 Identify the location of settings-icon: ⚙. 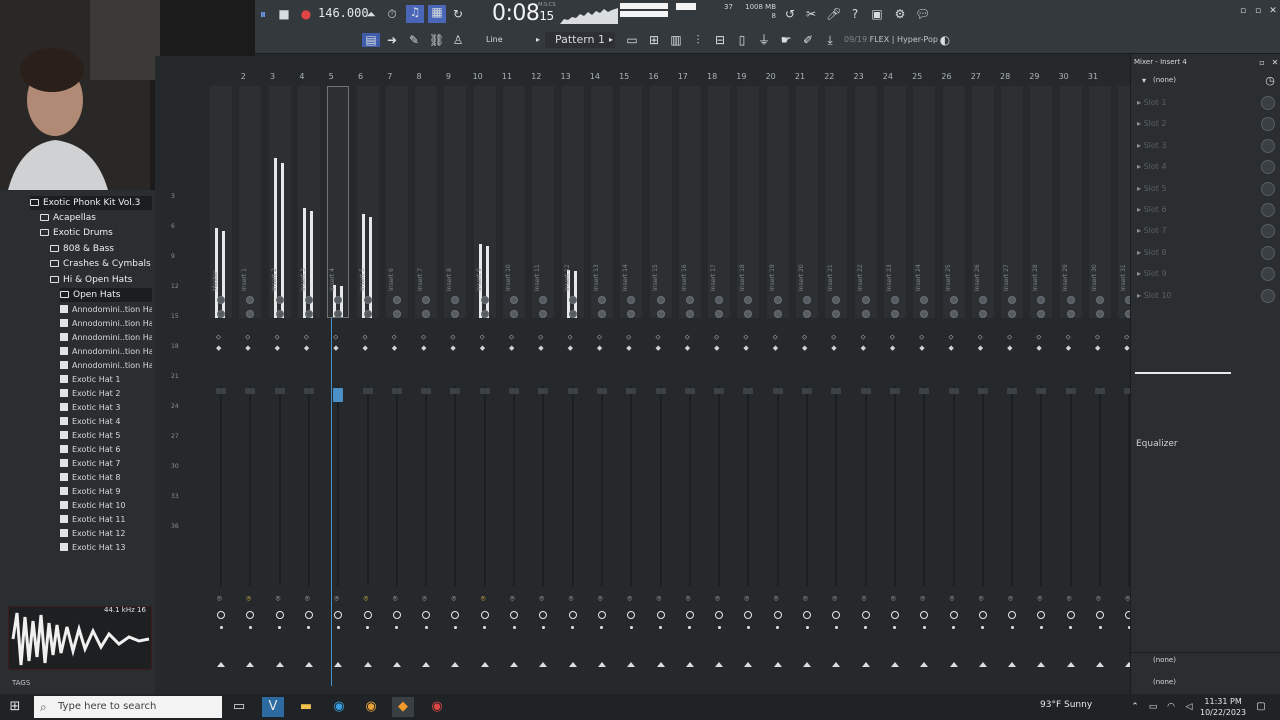
(900, 14).